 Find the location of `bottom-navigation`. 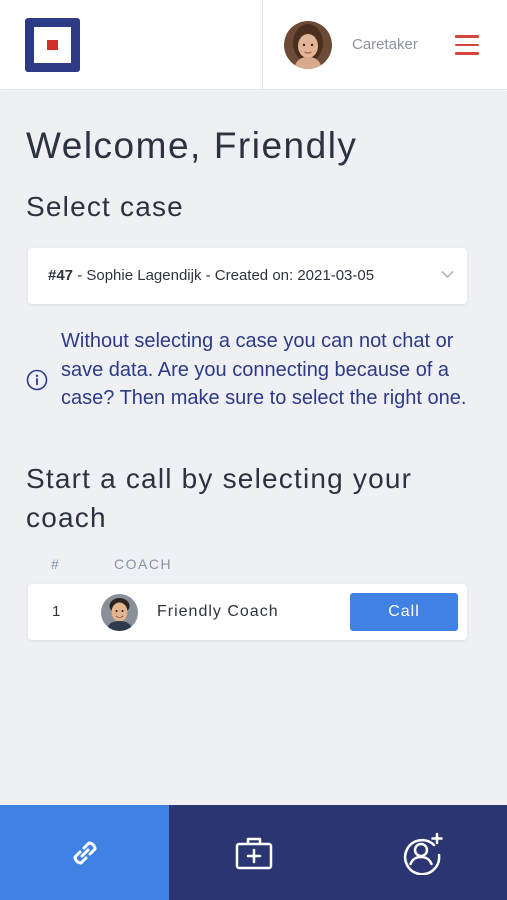

bottom-navigation is located at coordinates (253, 852).